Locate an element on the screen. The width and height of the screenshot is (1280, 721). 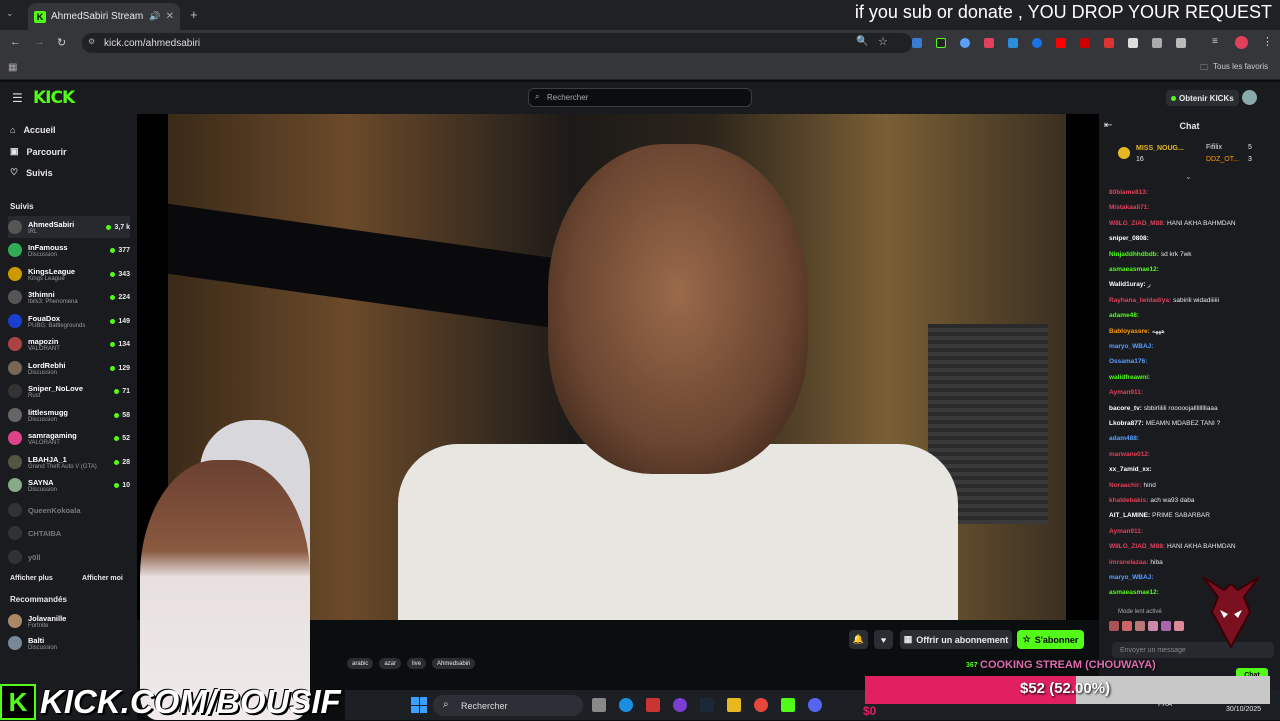
channel-item: mapozin VALORANT 134 is located at coordinates (69, 344).